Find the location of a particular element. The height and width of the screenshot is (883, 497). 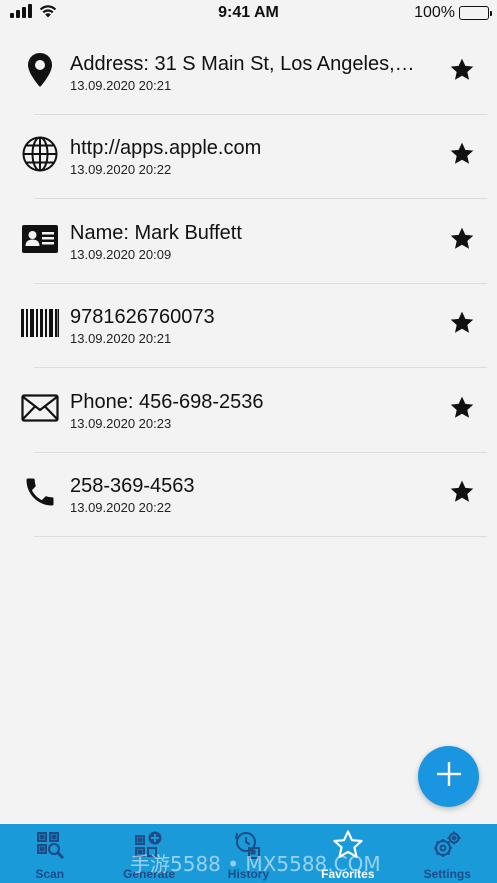

list-item: Phone: 456-698-2536 13.09.2020 20:23 is located at coordinates (248, 410).